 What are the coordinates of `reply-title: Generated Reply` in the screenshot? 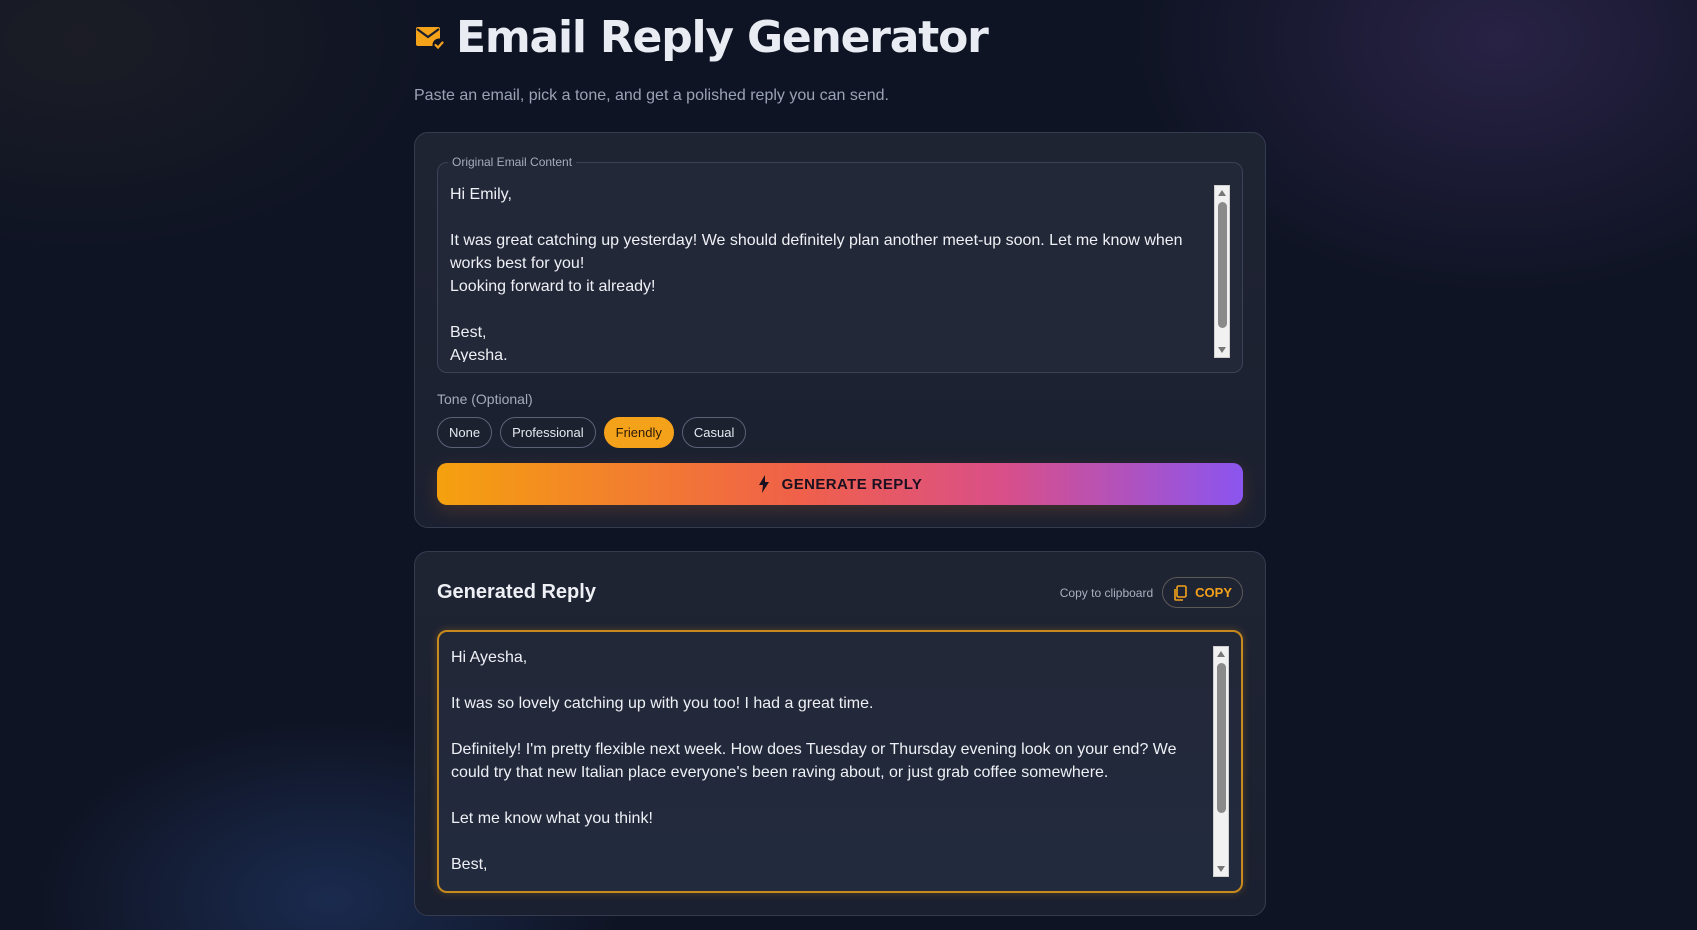 It's located at (516, 592).